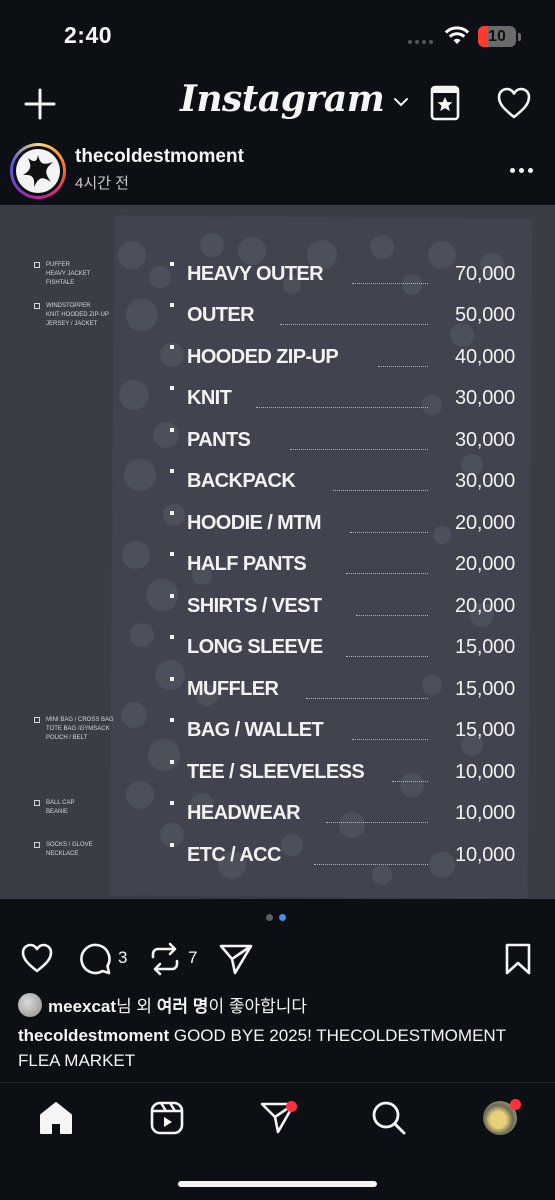  What do you see at coordinates (68, 274) in the screenshot?
I see `side-note-line: HEAVY JACKET` at bounding box center [68, 274].